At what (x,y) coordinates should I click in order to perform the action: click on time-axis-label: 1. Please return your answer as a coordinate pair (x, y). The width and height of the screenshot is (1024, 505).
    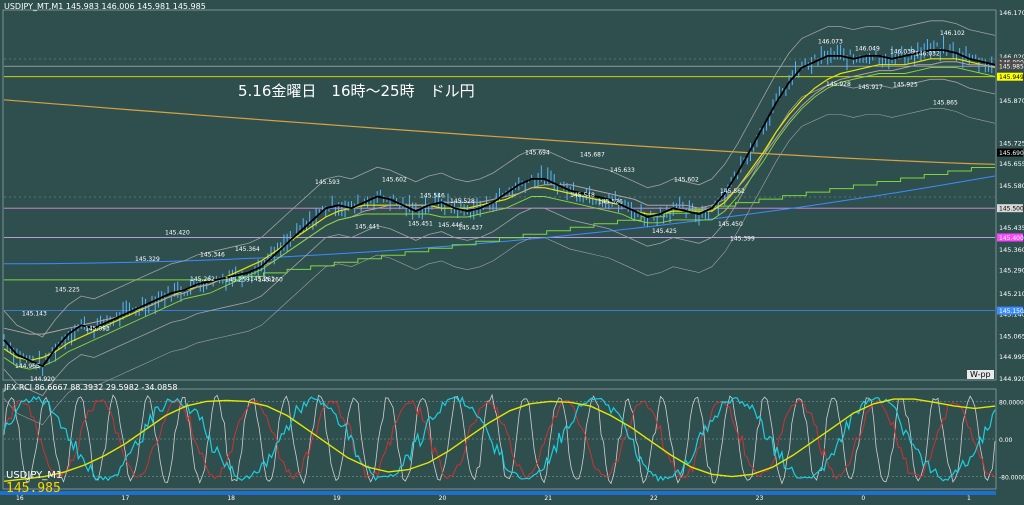
    Looking at the image, I should click on (969, 498).